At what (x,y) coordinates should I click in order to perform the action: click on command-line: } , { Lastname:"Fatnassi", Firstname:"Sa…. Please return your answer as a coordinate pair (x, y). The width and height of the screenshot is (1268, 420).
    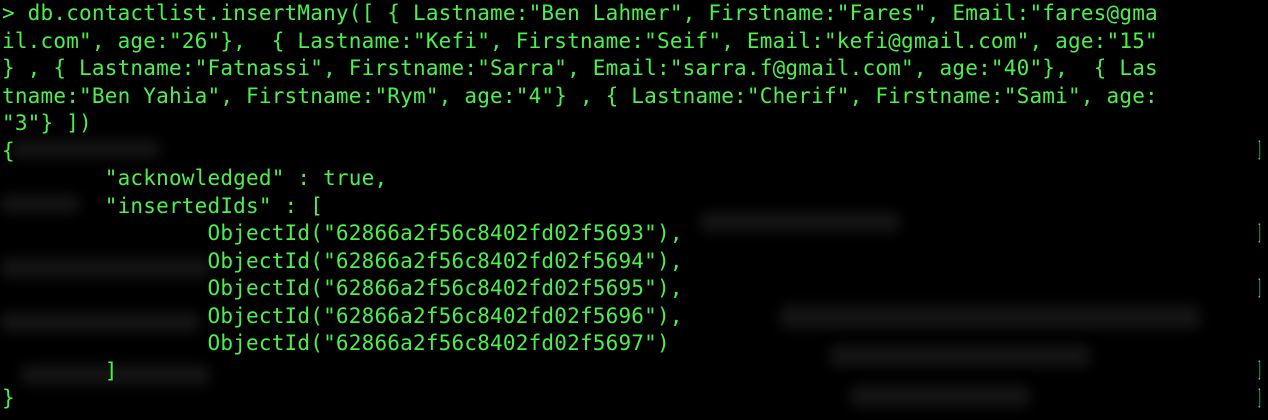
    Looking at the image, I should click on (580, 68).